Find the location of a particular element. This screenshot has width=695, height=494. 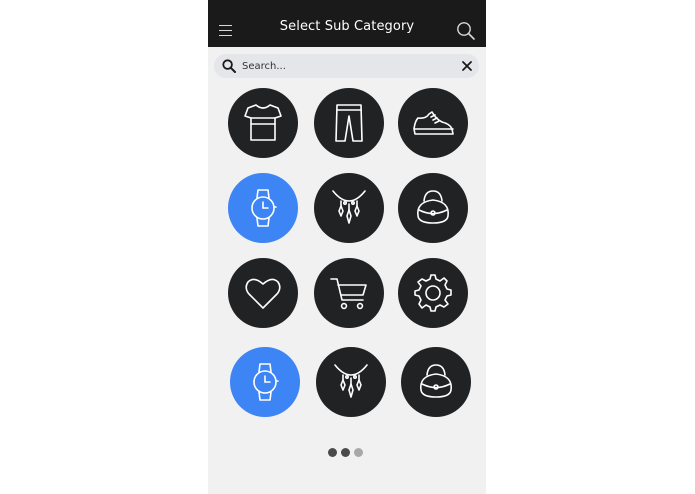

gear-icon is located at coordinates (433, 293).